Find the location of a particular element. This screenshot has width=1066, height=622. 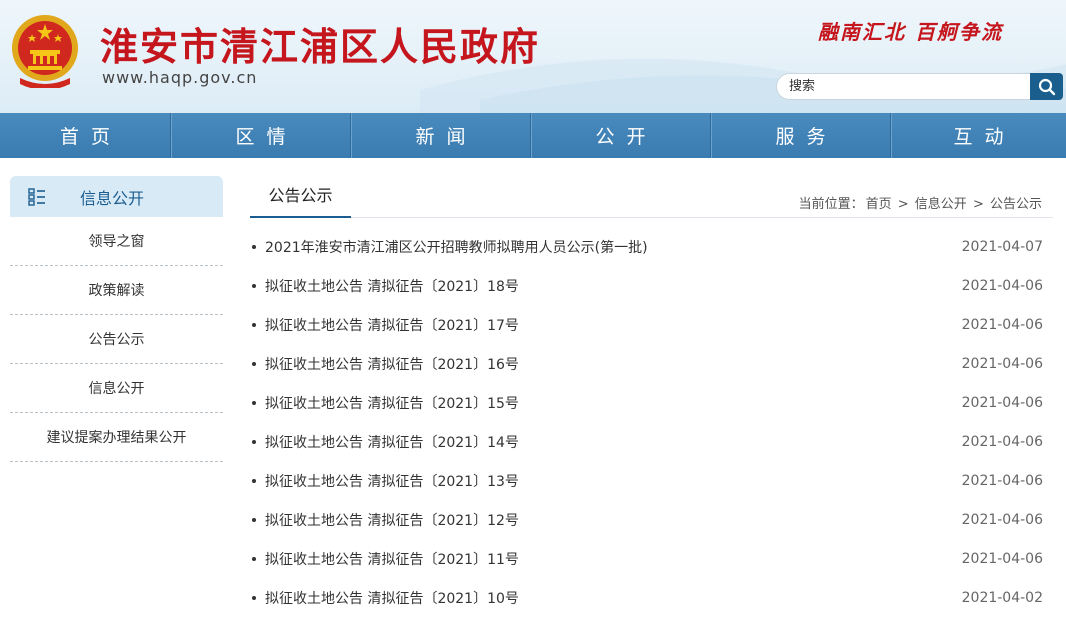

list-item: 拟征收土地公告 清拟征告〔2021〕16号 2021-04-06 is located at coordinates (651, 363).